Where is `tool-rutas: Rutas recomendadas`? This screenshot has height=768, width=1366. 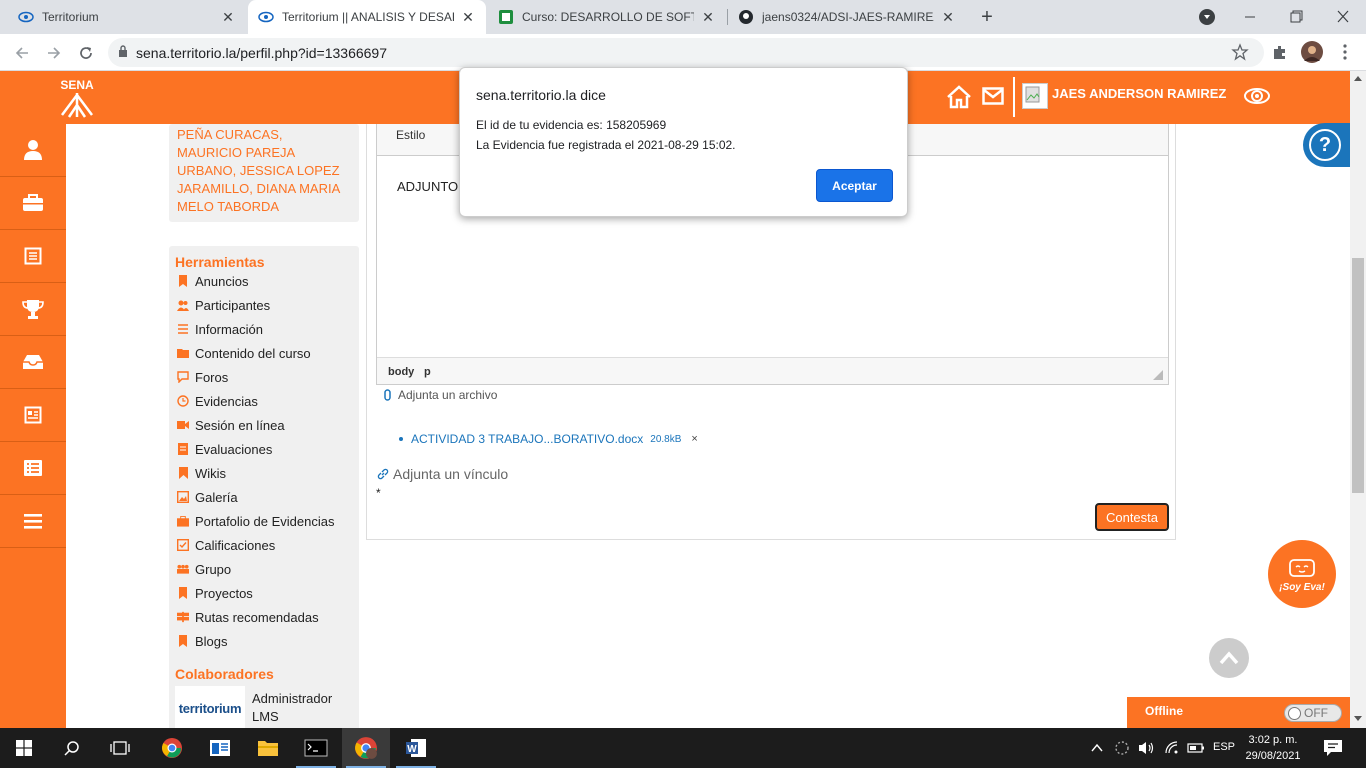
tool-rutas: Rutas recomendadas is located at coordinates (248, 617).